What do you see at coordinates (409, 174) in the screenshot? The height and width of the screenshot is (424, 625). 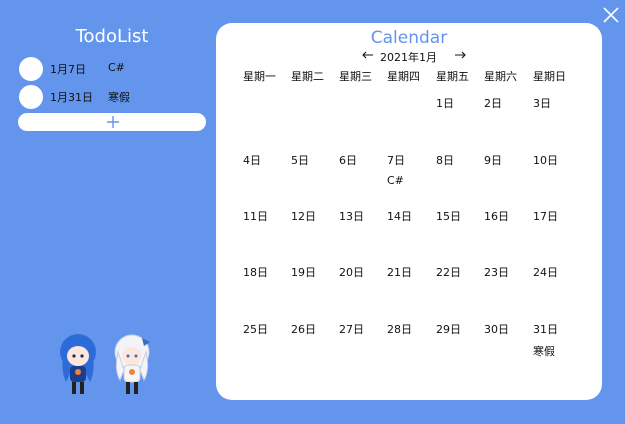 I see `calendar-day-cell: 7日 C#` at bounding box center [409, 174].